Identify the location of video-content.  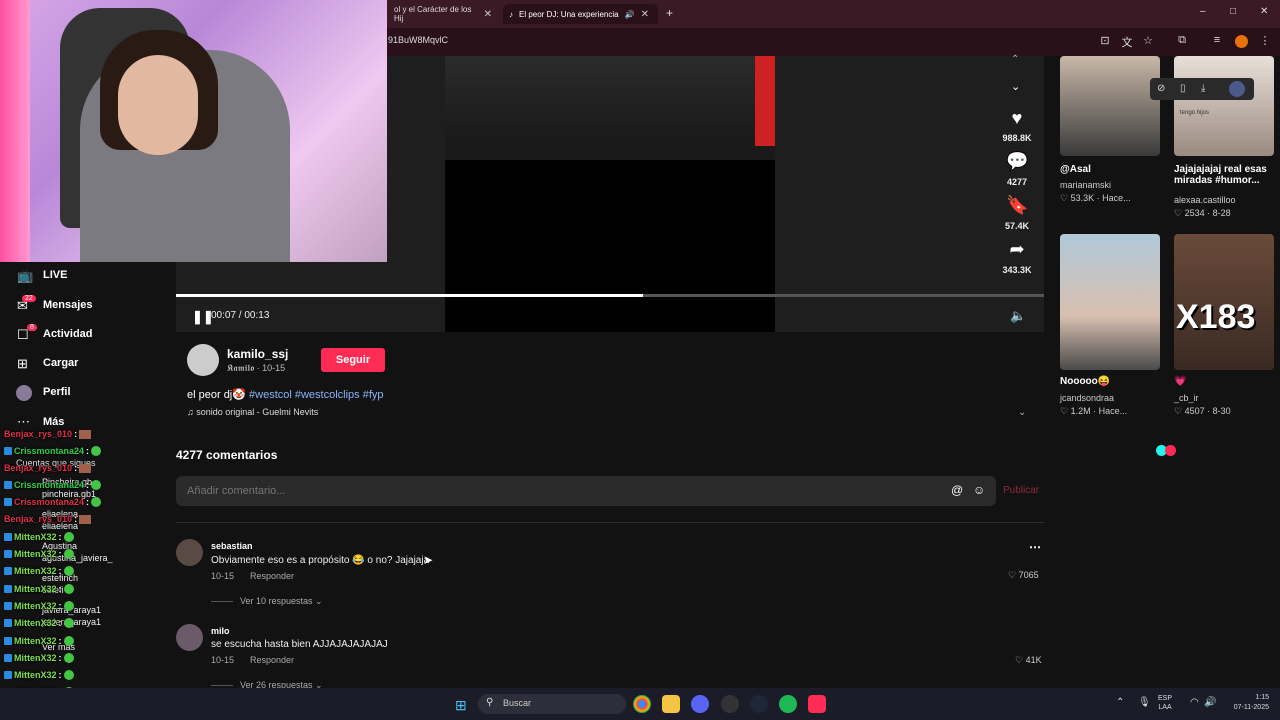
(610, 108).